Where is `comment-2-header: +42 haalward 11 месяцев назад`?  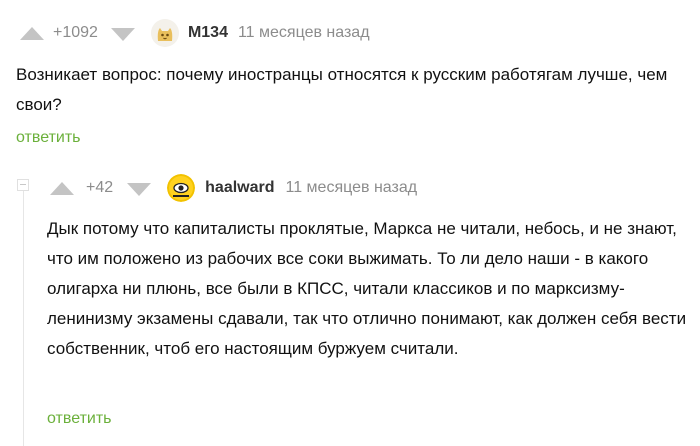 comment-2-header: +42 haalward 11 месяцев назад is located at coordinates (233, 188).